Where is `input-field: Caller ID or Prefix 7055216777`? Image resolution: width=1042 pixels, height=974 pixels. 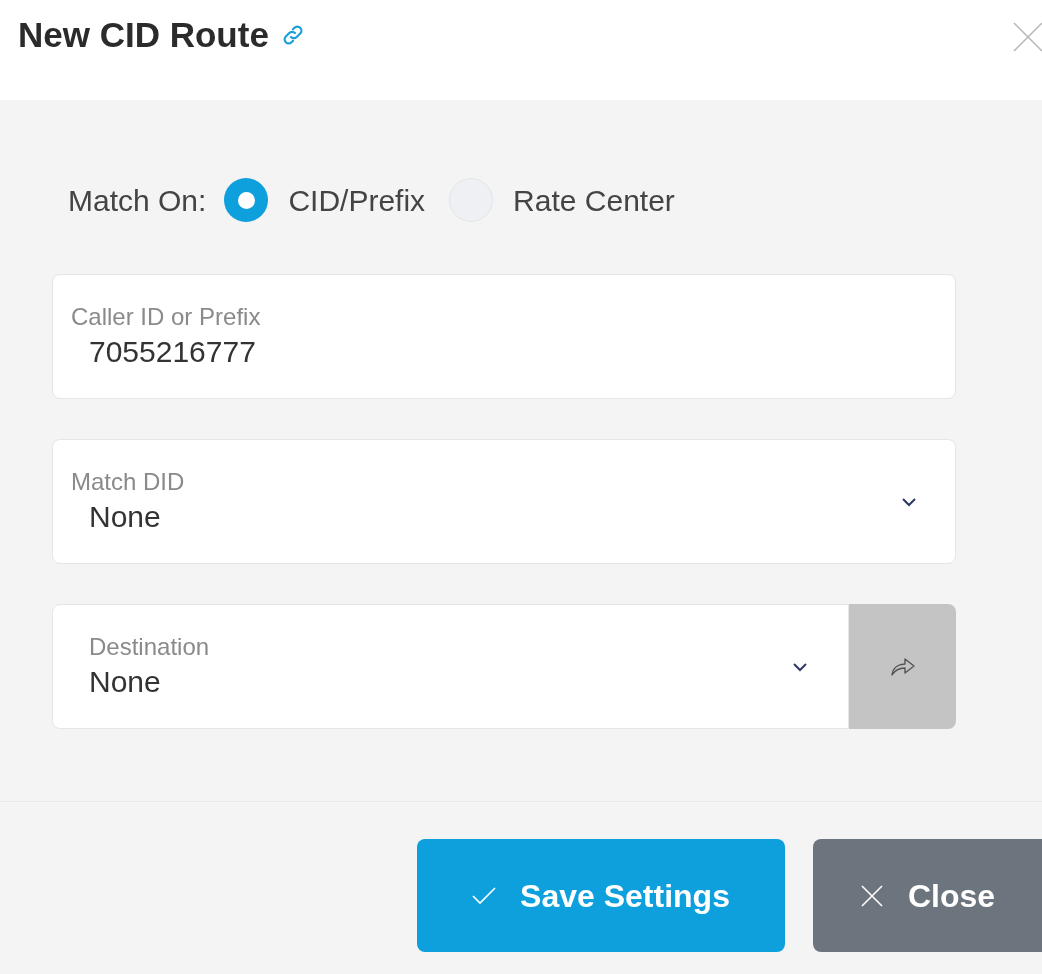
input-field: Caller ID or Prefix 7055216777 is located at coordinates (504, 336).